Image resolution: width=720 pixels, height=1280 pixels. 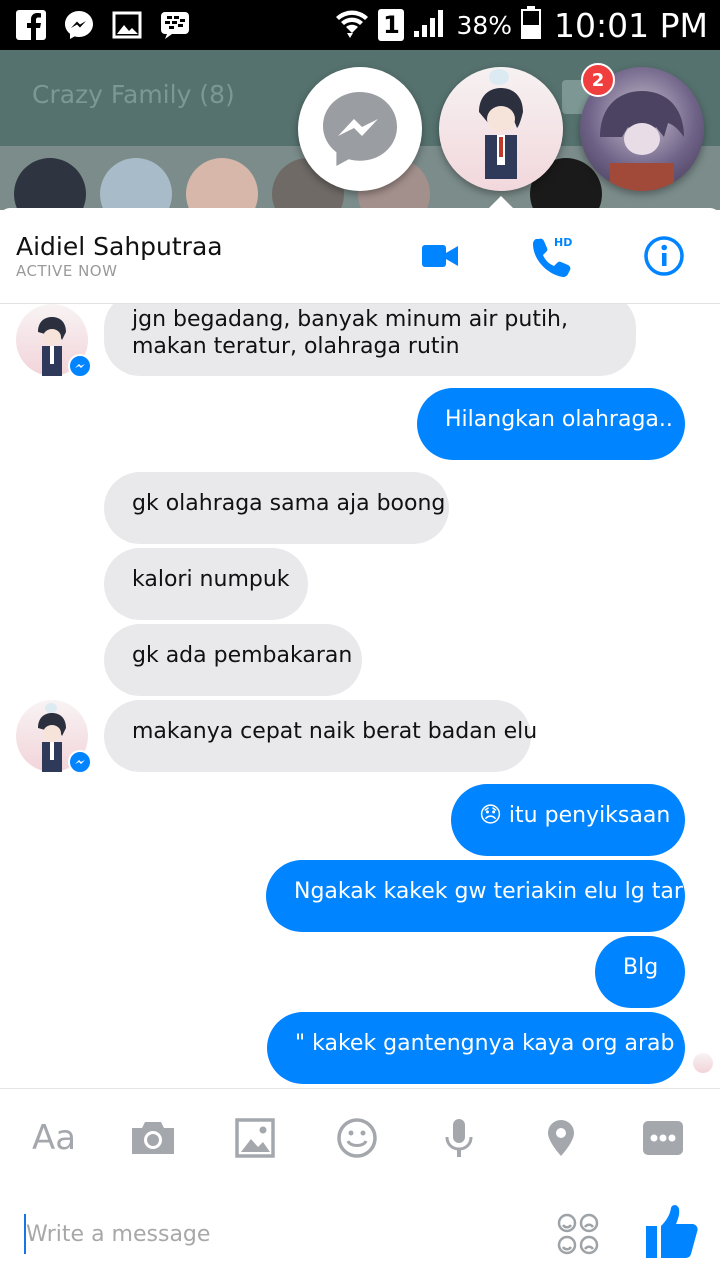 I want to click on microphone-icon, so click(x=459, y=1138).